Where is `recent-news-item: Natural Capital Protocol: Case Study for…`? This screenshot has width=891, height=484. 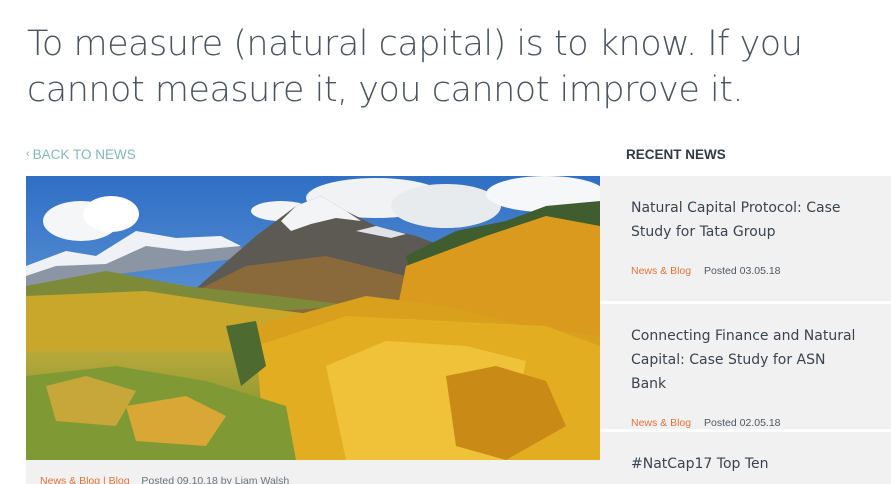 recent-news-item: Natural Capital Protocol: Case Study for… is located at coordinates (745, 238).